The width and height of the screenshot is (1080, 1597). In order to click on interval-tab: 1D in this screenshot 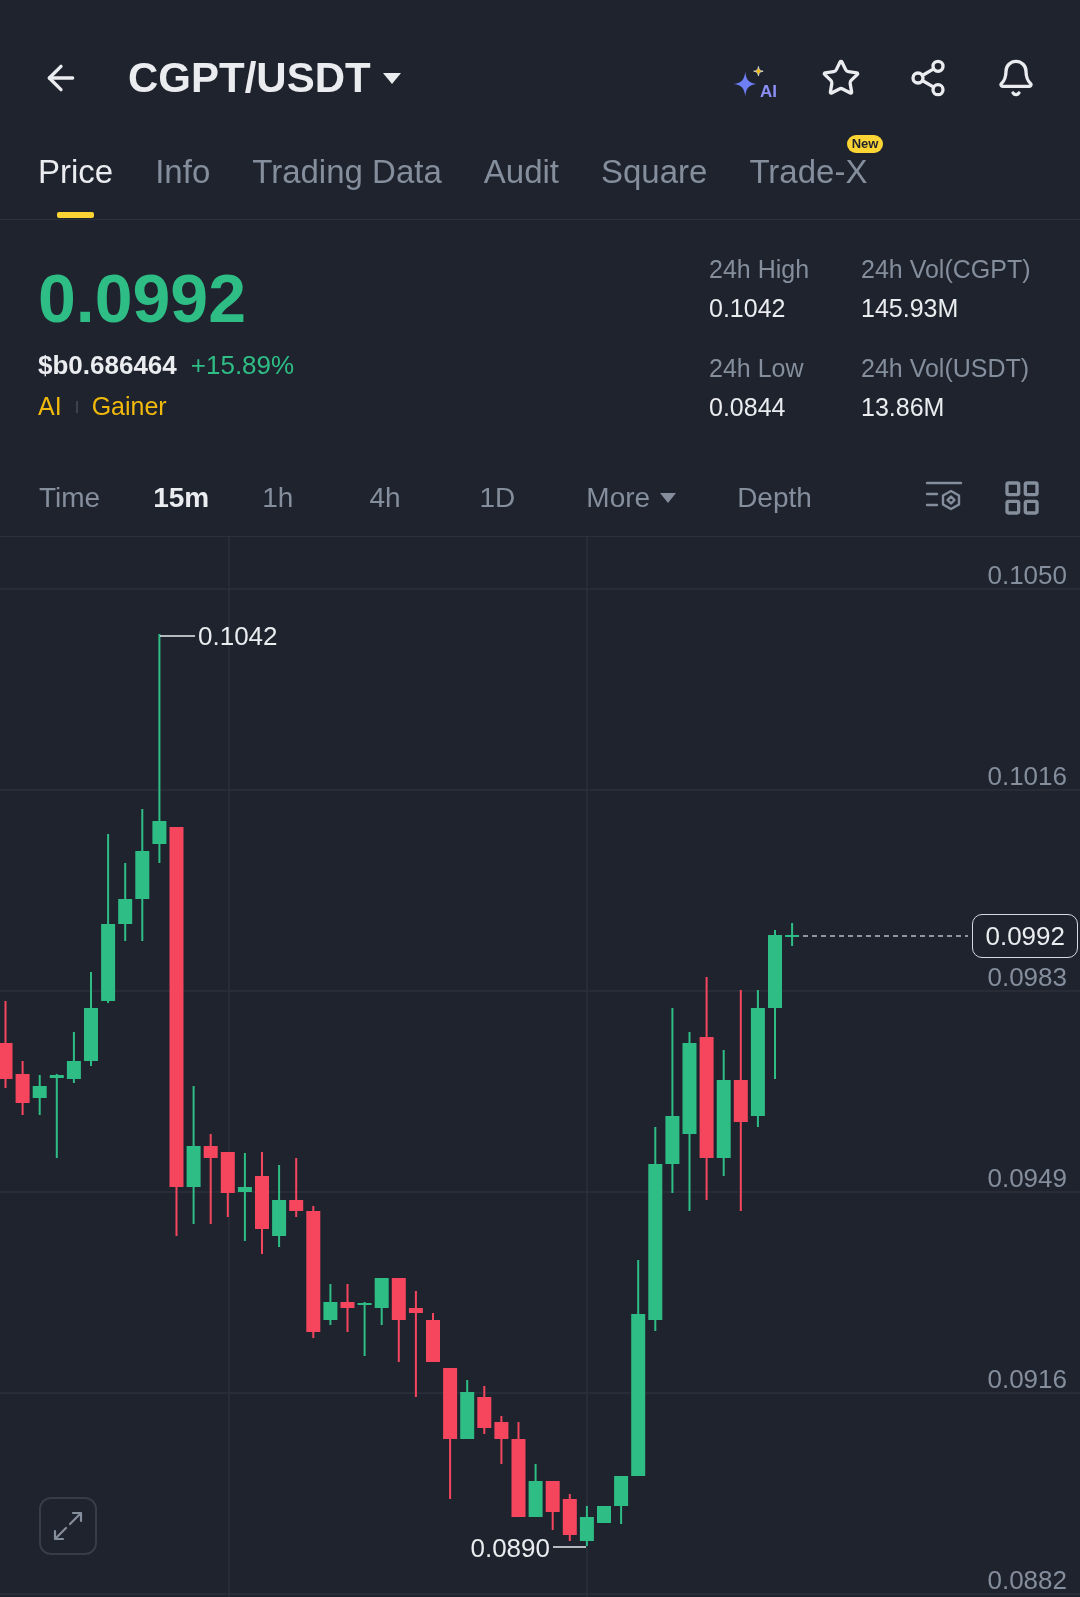, I will do `click(497, 498)`.